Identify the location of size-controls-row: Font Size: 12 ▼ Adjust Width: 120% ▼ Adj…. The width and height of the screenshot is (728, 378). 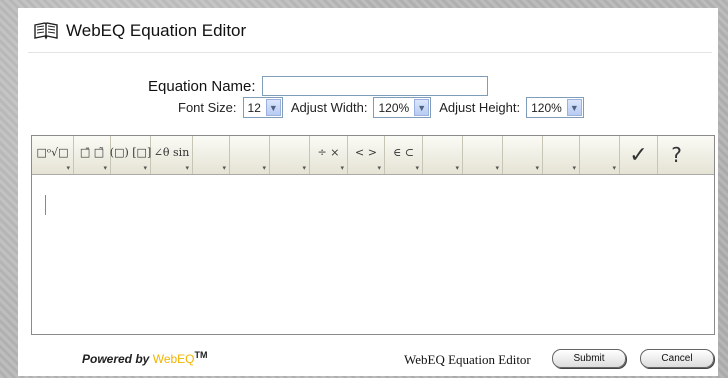
(385, 107).